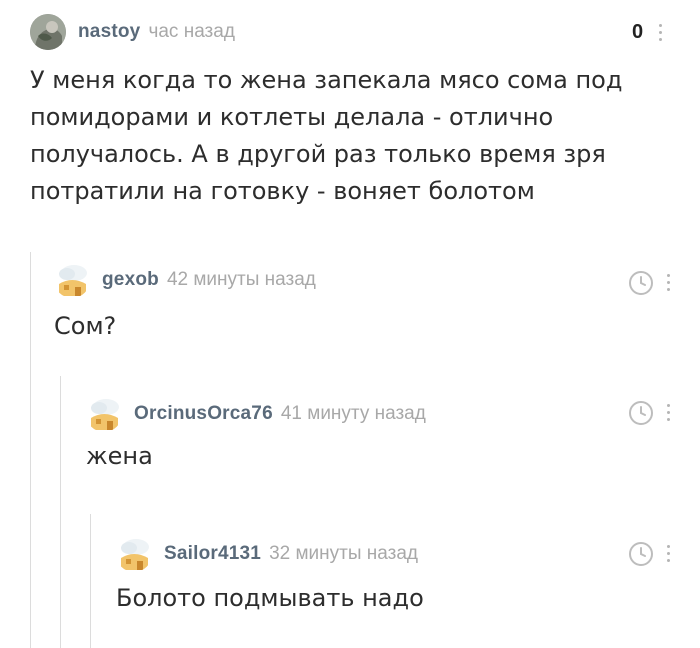 This screenshot has width=700, height=648. Describe the element at coordinates (638, 32) in the screenshot. I see `comment-rating: 0` at that location.